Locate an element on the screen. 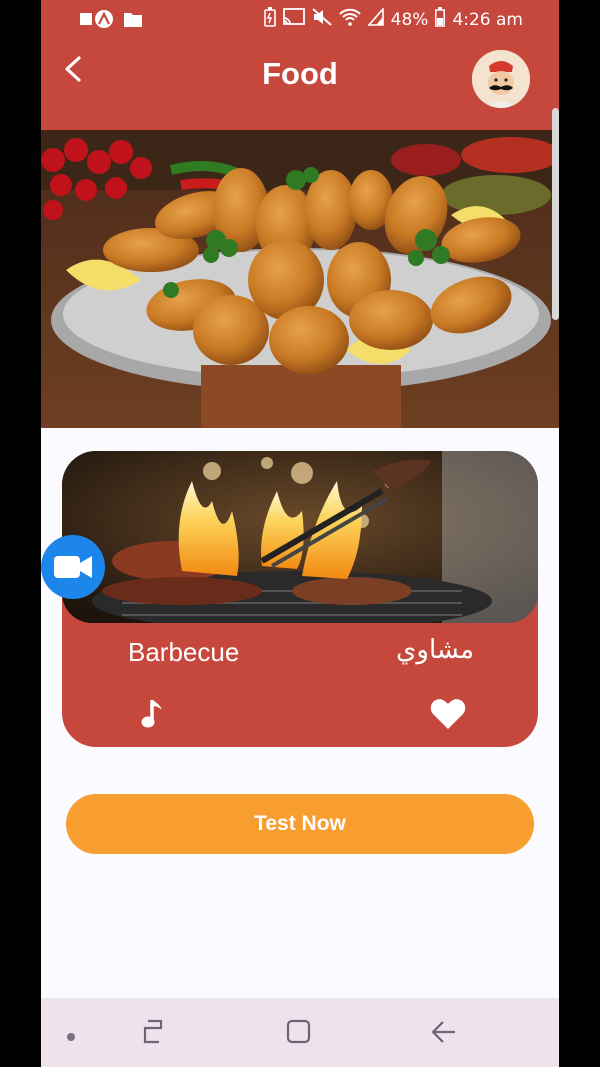 The width and height of the screenshot is (600, 1067). favorite-button is located at coordinates (448, 714).